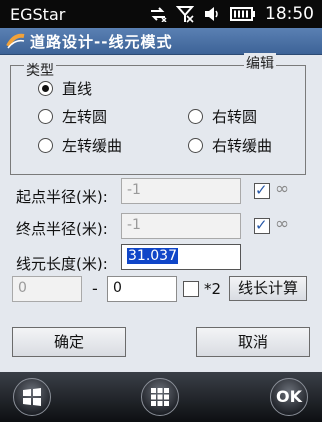 This screenshot has height=422, width=322. Describe the element at coordinates (92, 146) in the screenshot. I see `radio-label: 左转缓曲` at that location.